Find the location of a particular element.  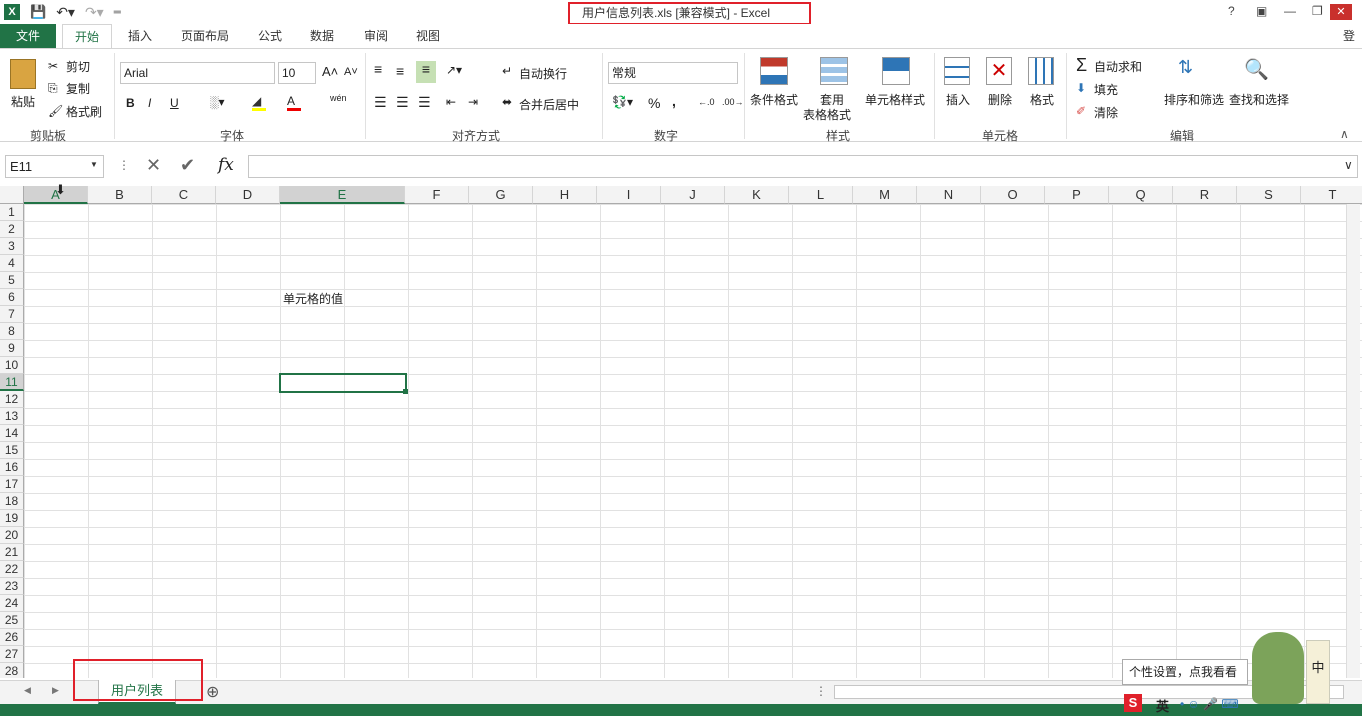

fill-color-icon: ◢ is located at coordinates (259, 102).